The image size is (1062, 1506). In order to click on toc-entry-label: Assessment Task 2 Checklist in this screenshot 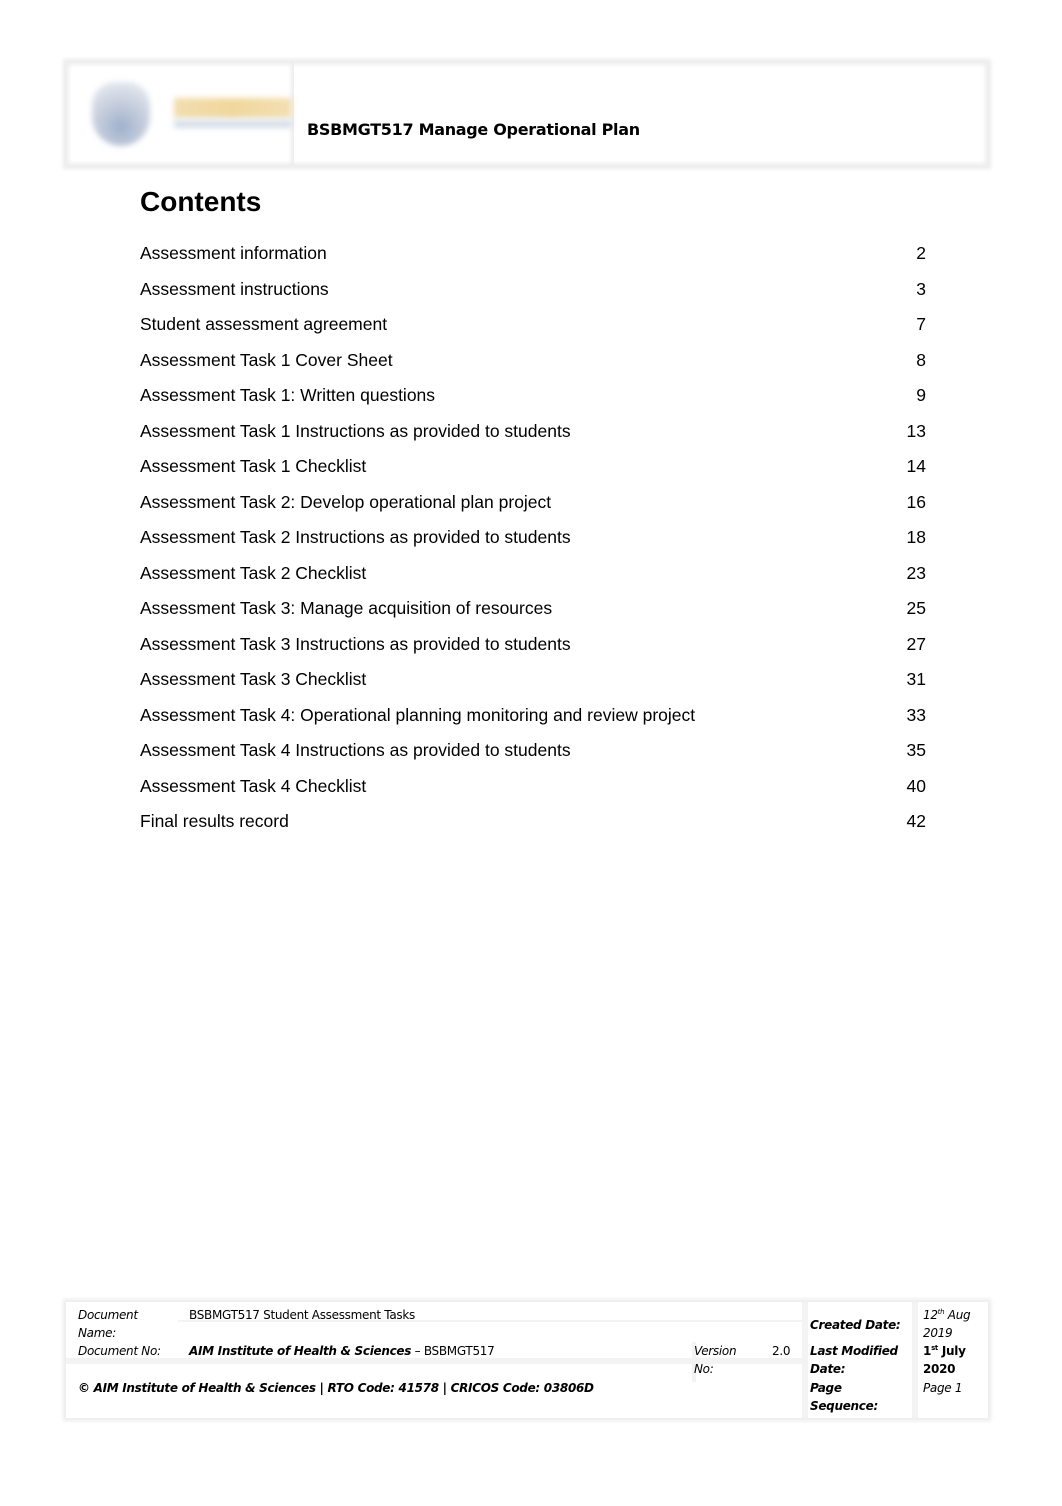, I will do `click(253, 573)`.